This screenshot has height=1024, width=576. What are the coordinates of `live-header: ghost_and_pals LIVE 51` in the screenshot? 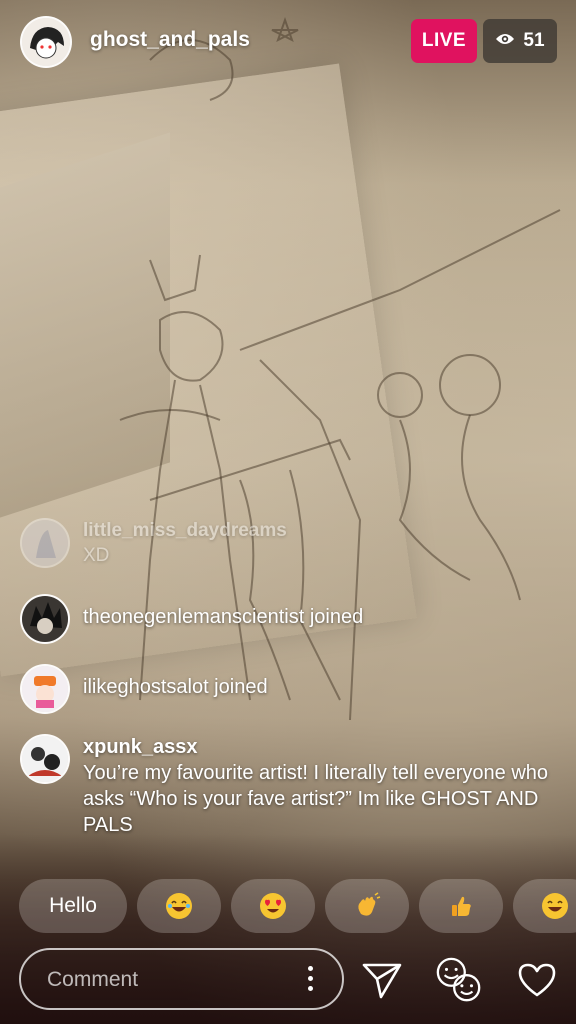 It's located at (288, 45).